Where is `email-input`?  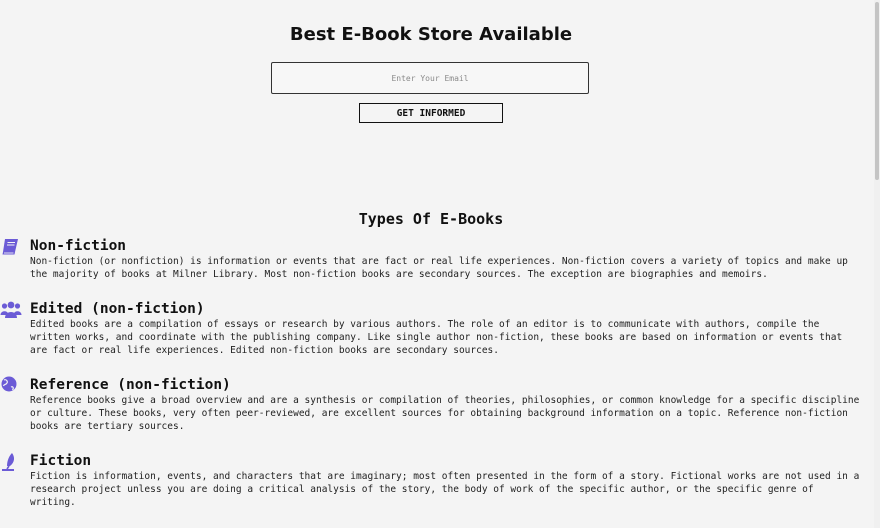
email-input is located at coordinates (430, 78).